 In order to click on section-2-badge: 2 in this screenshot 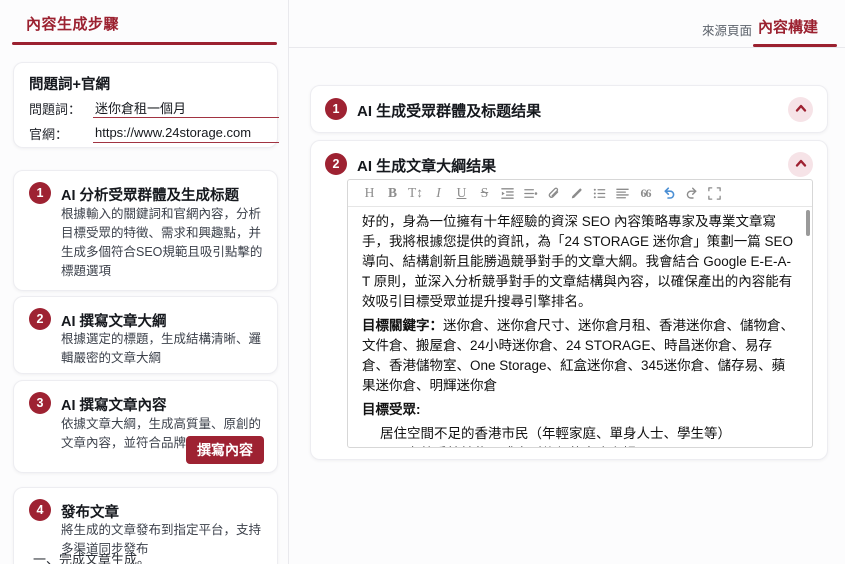, I will do `click(336, 164)`.